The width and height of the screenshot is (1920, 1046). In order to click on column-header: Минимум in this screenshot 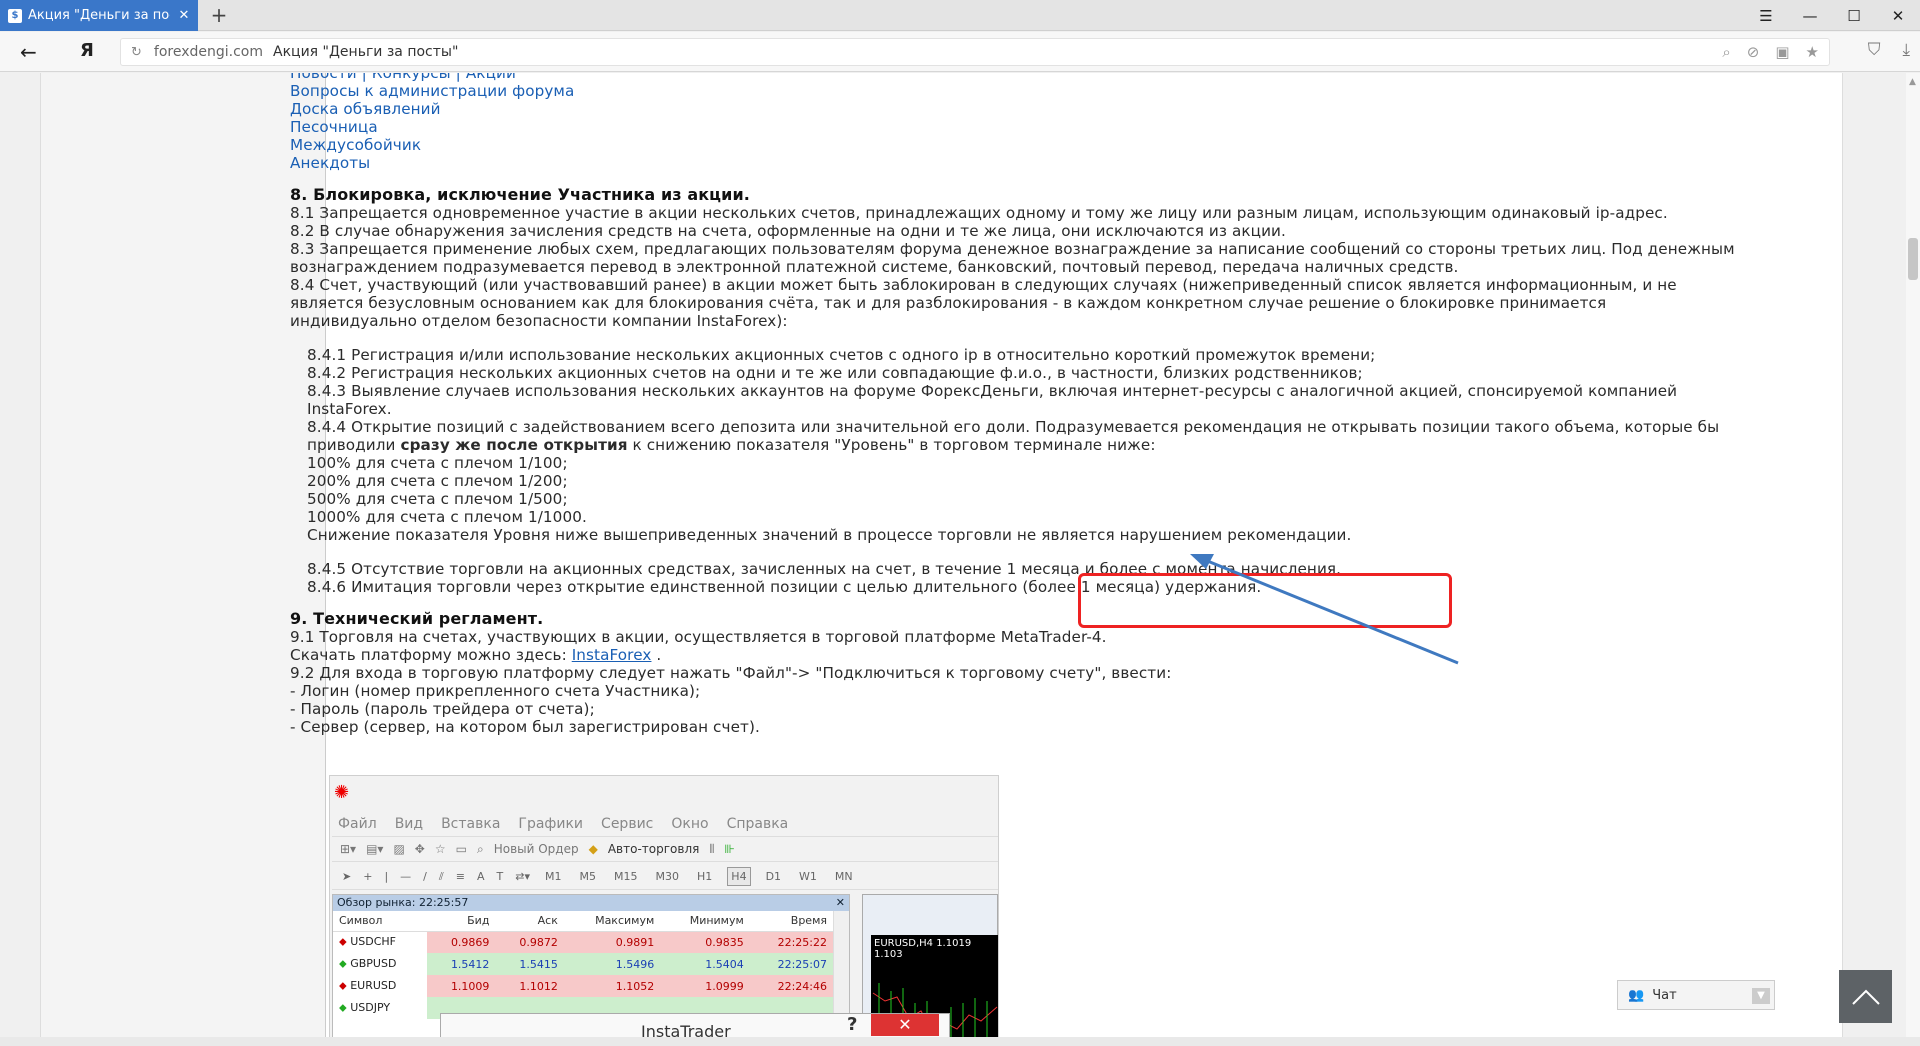, I will do `click(705, 921)`.